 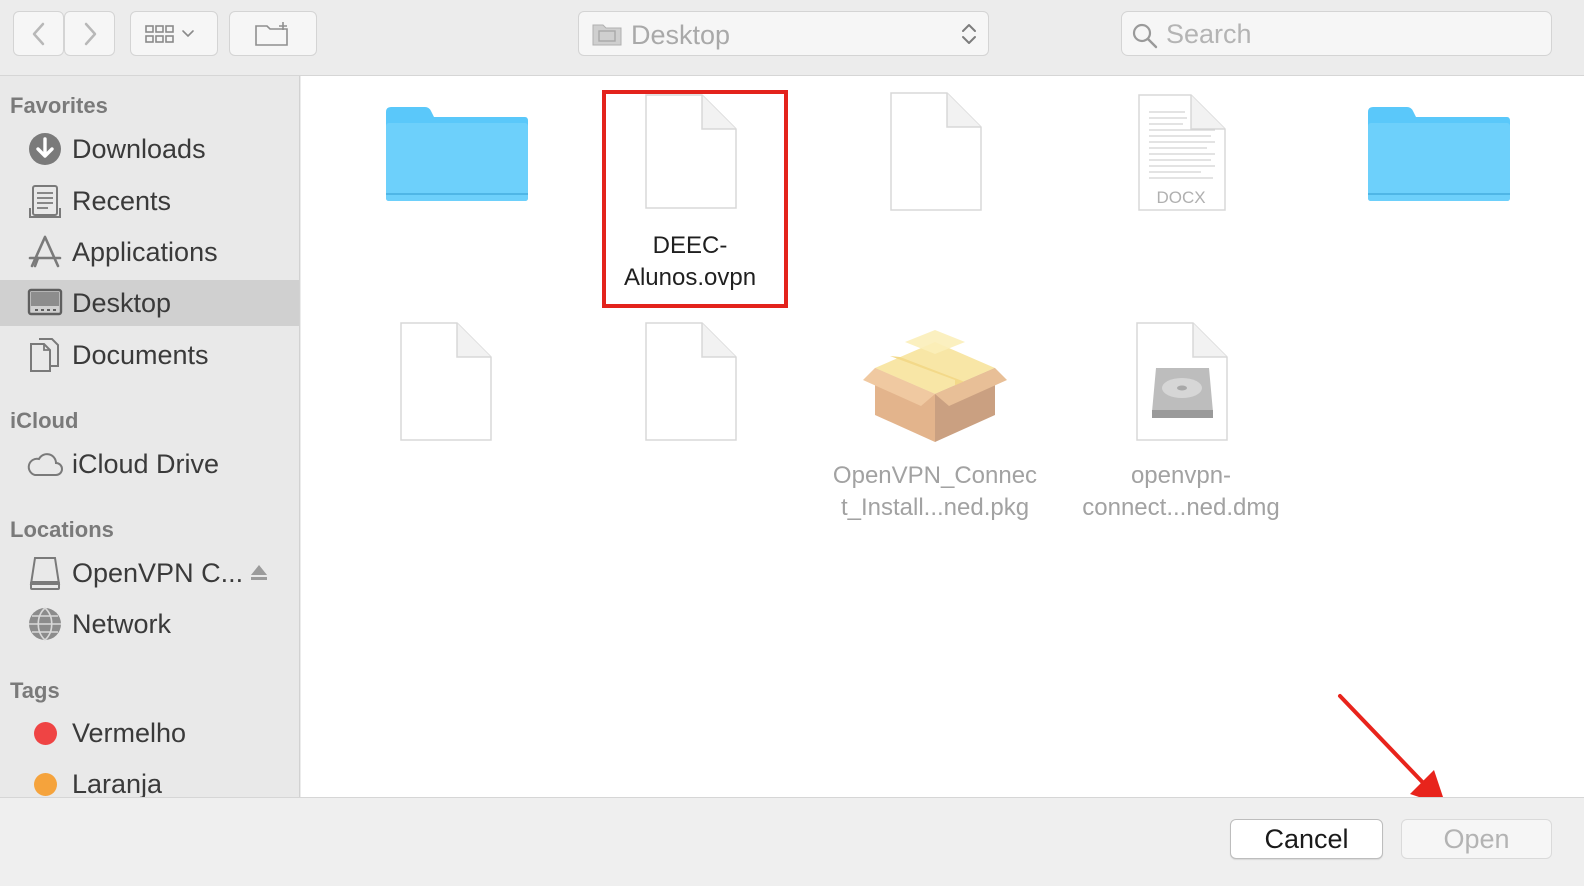 I want to click on search-field, so click(x=1336, y=33).